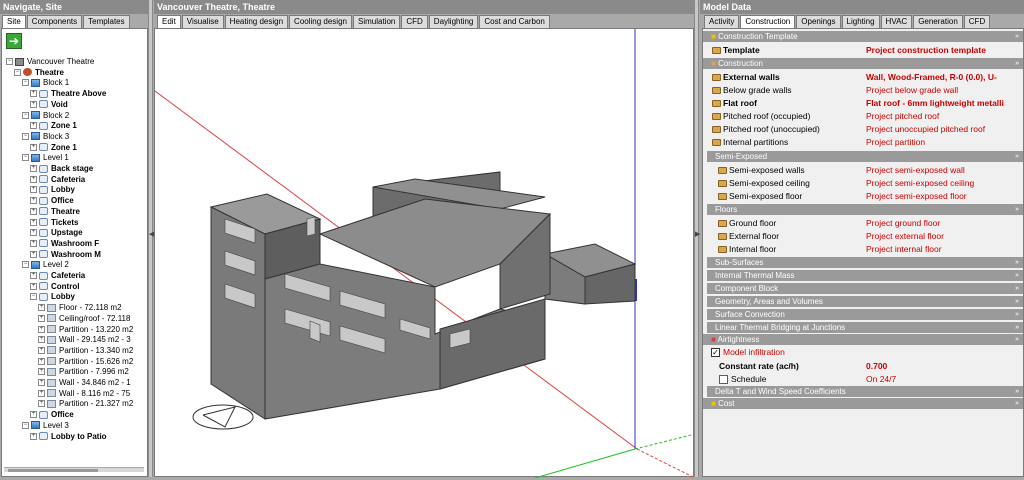  I want to click on tree-node: + Void, so click(49, 104).